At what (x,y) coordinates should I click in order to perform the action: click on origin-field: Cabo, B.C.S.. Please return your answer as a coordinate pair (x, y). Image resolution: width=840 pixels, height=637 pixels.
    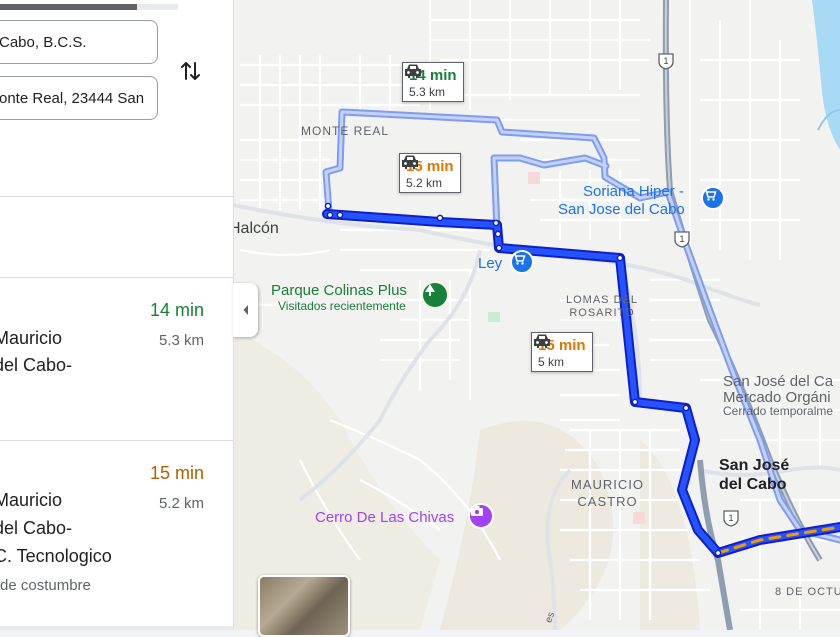
    Looking at the image, I should click on (79, 42).